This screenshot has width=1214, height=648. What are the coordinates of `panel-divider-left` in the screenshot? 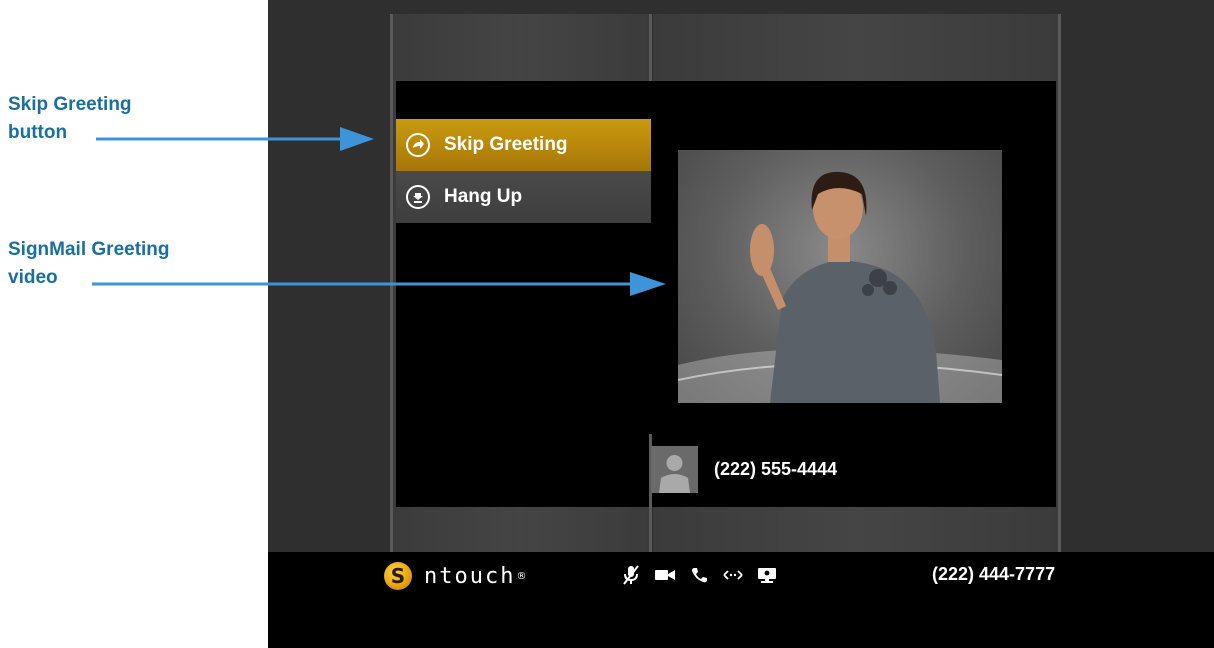 It's located at (391, 283).